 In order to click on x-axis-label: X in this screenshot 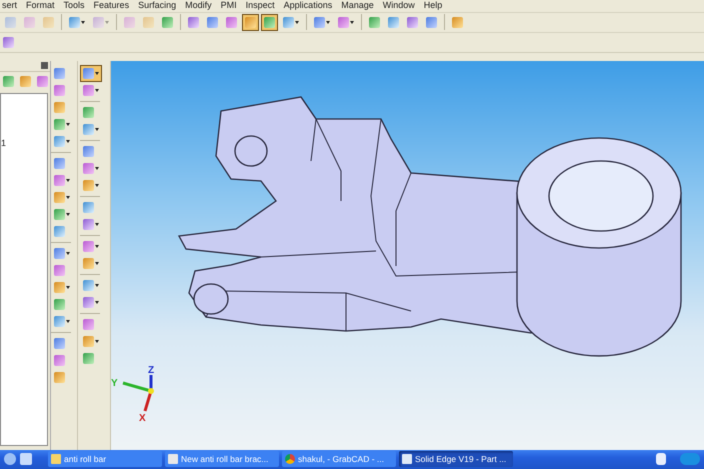, I will do `click(142, 418)`.